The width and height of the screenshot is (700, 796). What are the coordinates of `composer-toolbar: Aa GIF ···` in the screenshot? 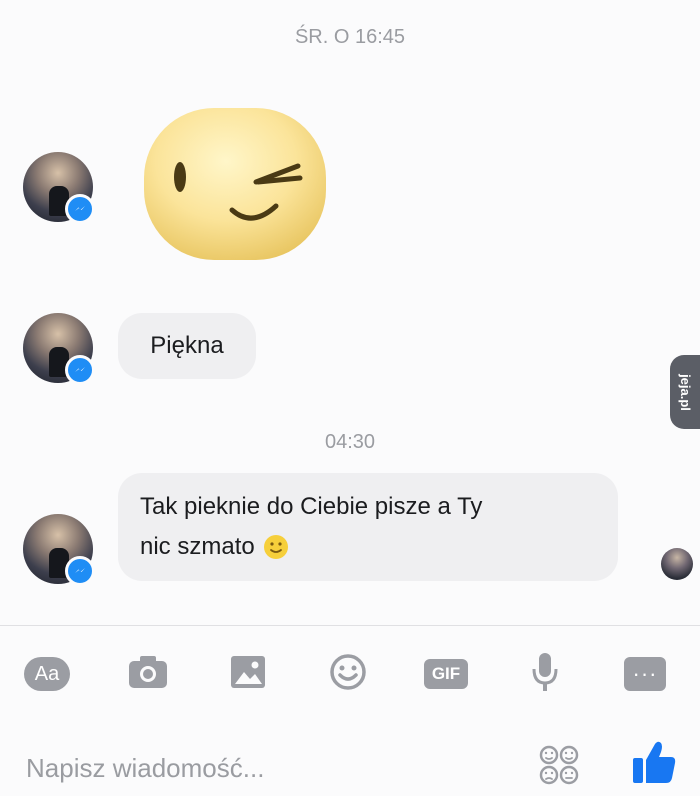 It's located at (350, 674).